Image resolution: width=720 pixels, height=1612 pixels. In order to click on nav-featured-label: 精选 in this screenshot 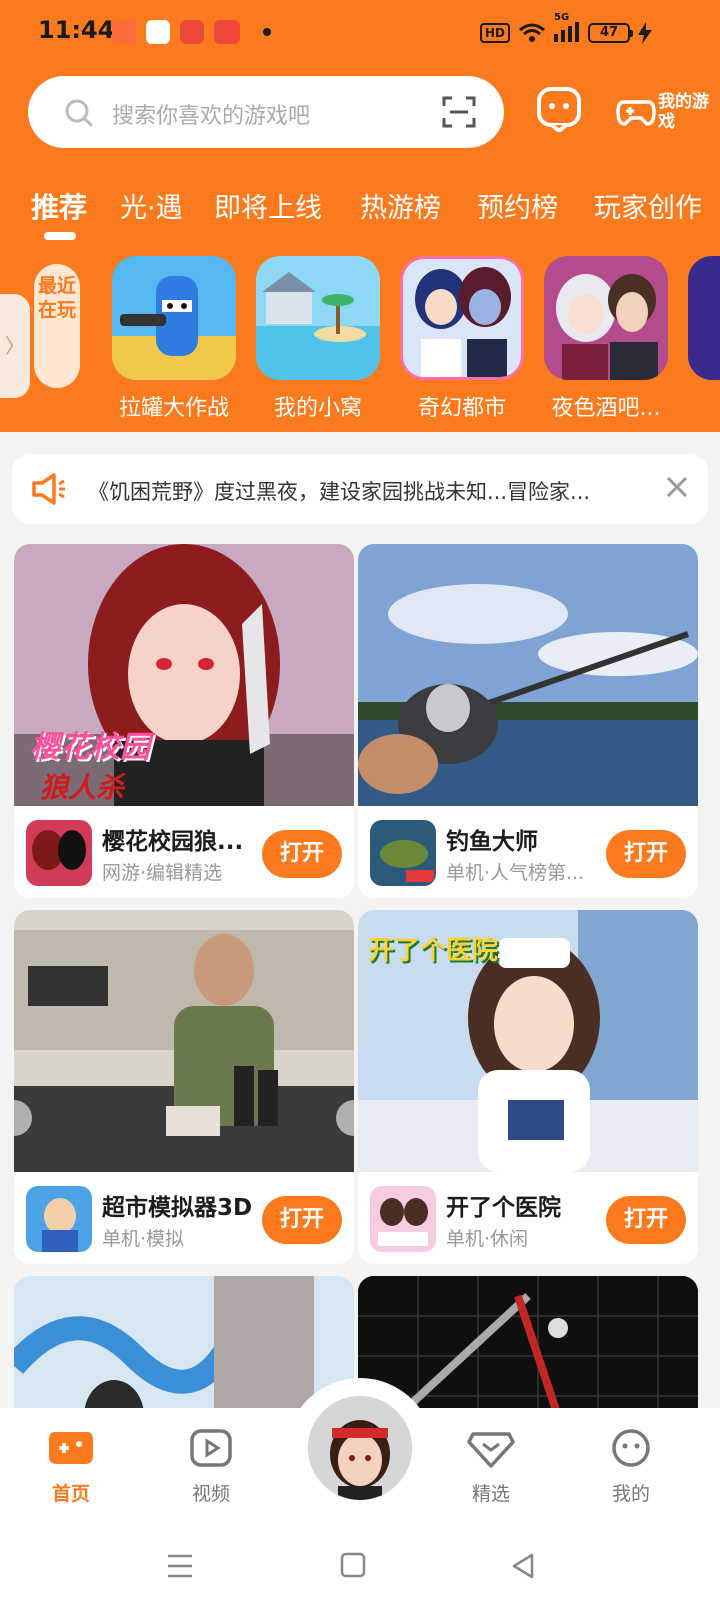, I will do `click(490, 1494)`.